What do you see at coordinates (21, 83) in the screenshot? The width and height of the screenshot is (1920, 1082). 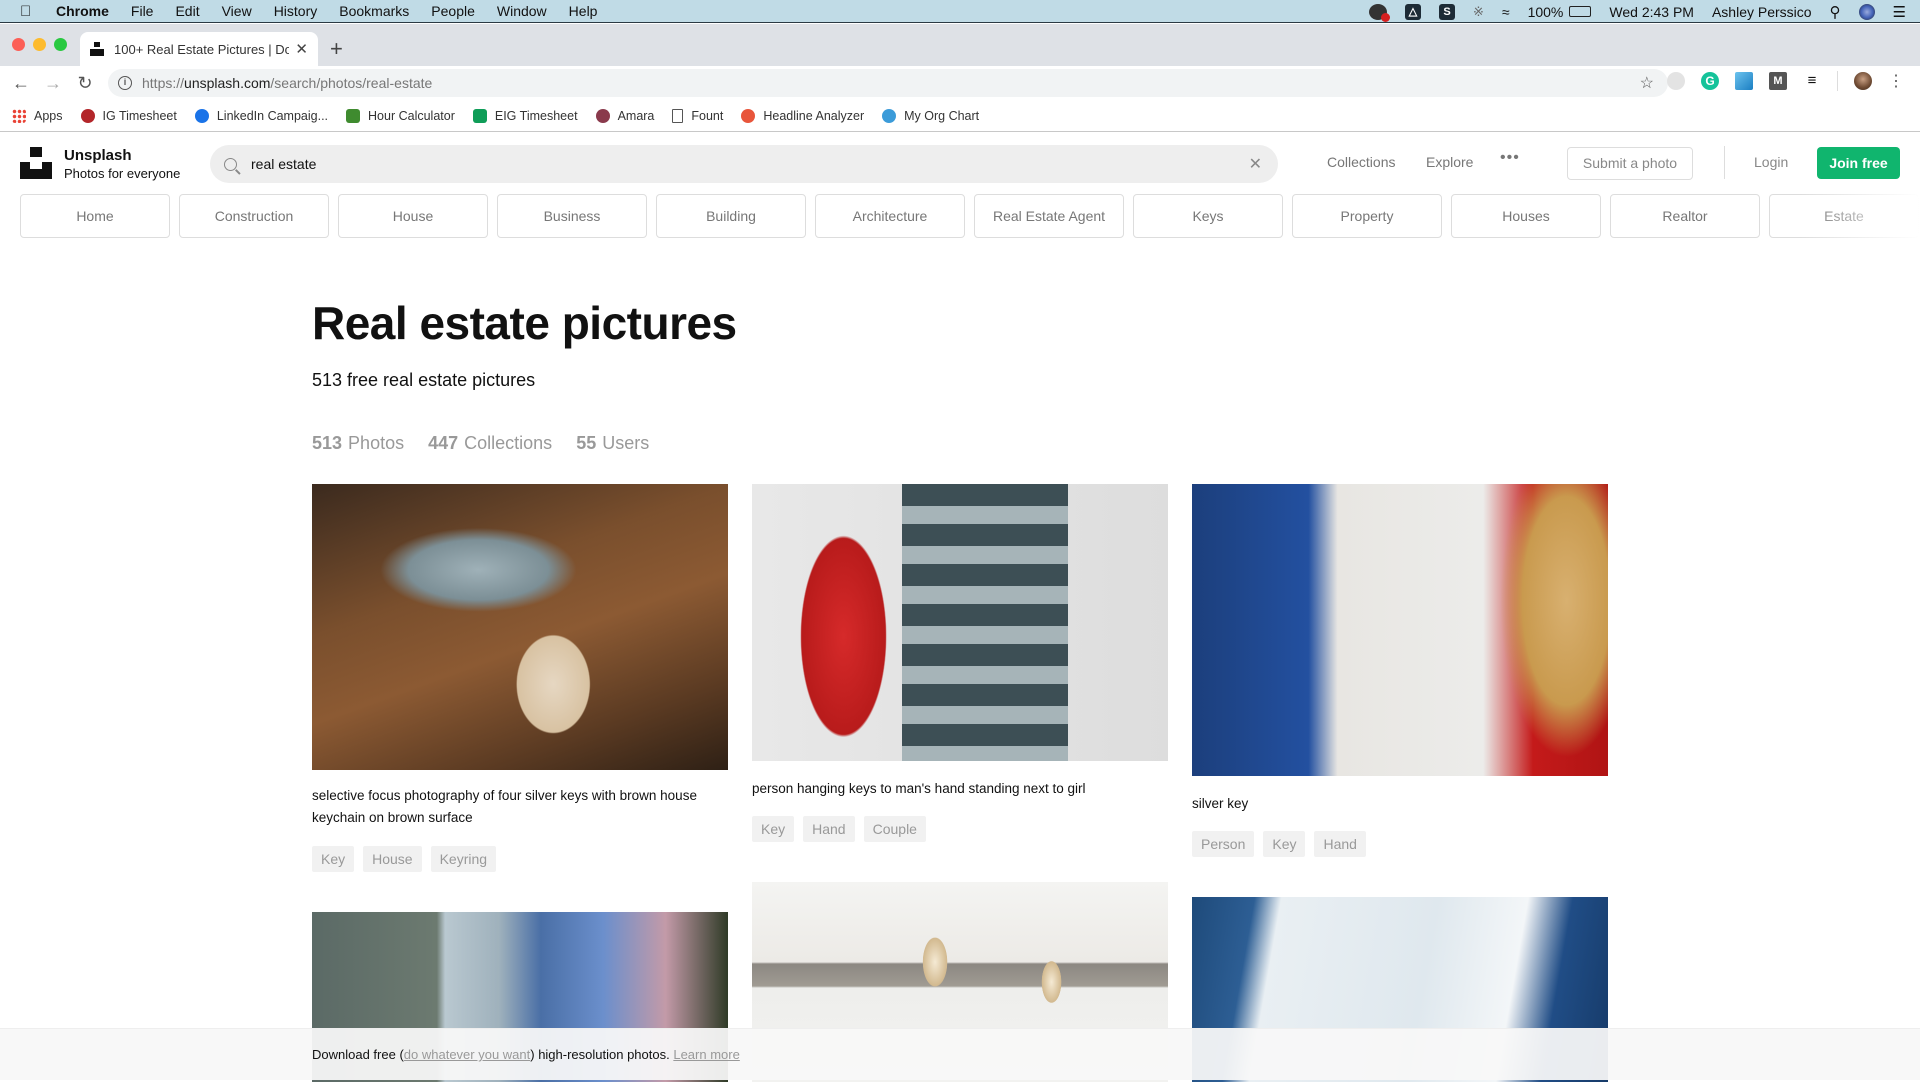 I see `back-button: ←` at bounding box center [21, 83].